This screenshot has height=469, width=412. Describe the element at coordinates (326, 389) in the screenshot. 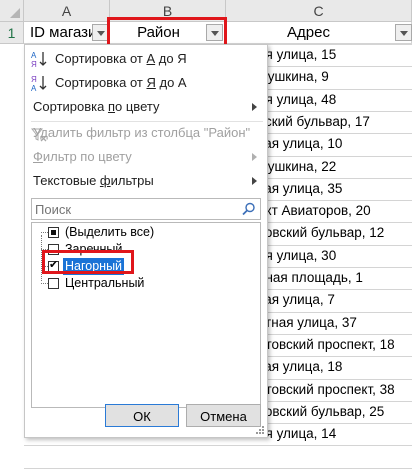

I see `address-cell: нтовский проспект, 38` at that location.